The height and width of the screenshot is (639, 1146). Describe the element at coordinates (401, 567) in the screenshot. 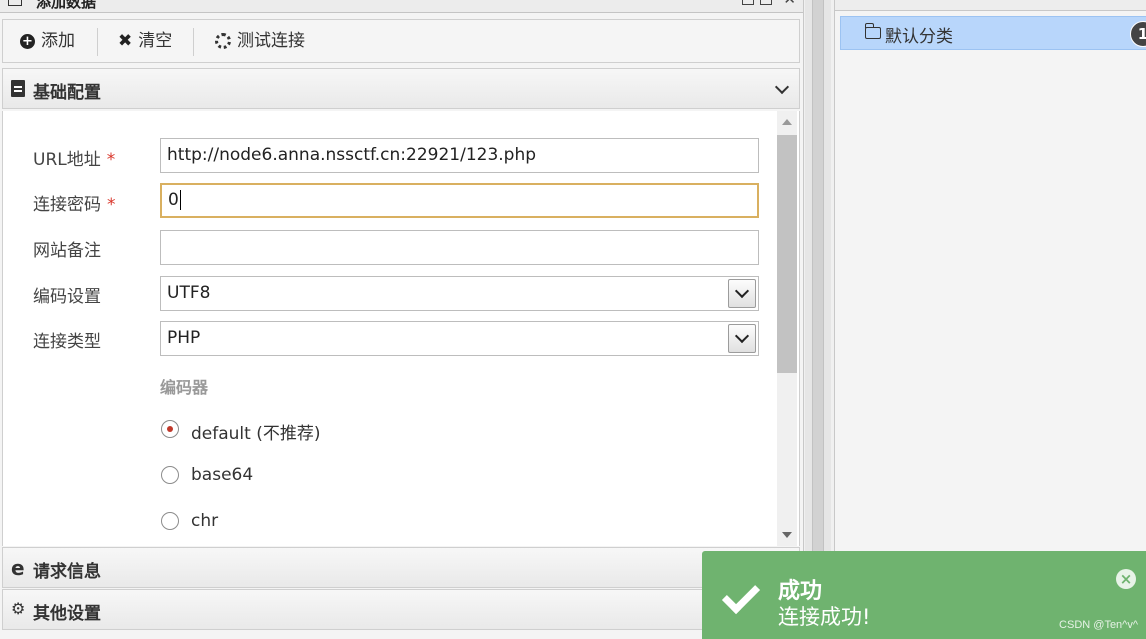

I see `section-request-info: e 请求信息` at that location.